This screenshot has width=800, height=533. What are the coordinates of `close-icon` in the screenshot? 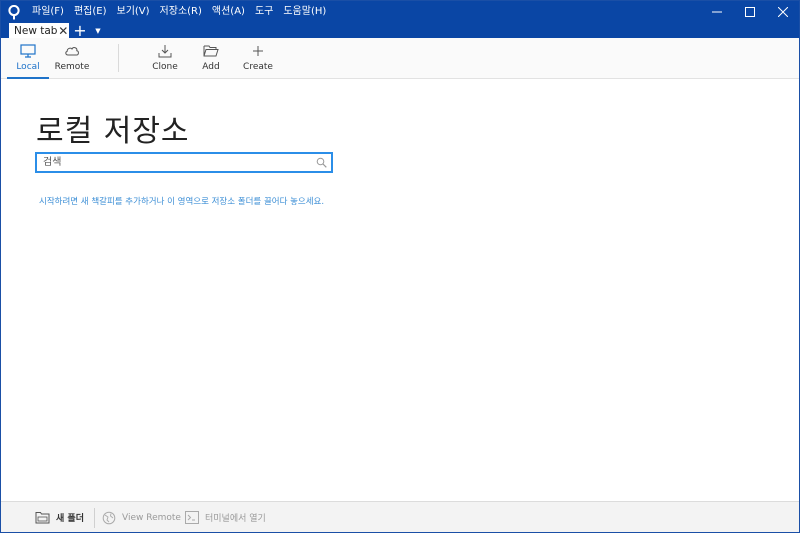 It's located at (782, 12).